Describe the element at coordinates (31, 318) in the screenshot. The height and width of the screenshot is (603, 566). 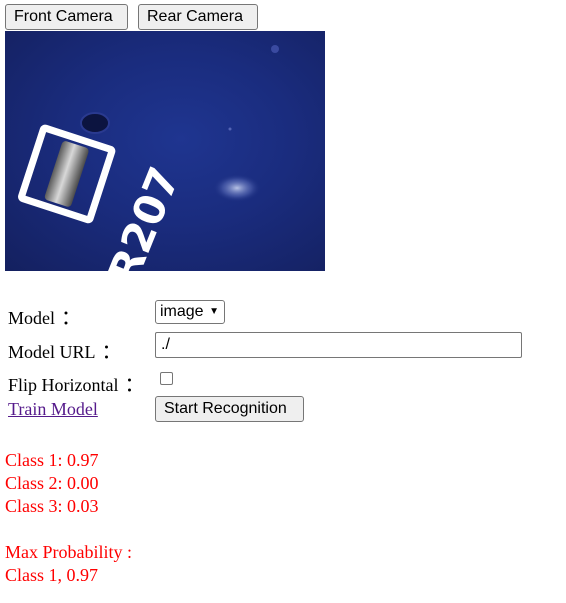
I see `model-label-text: Model` at that location.